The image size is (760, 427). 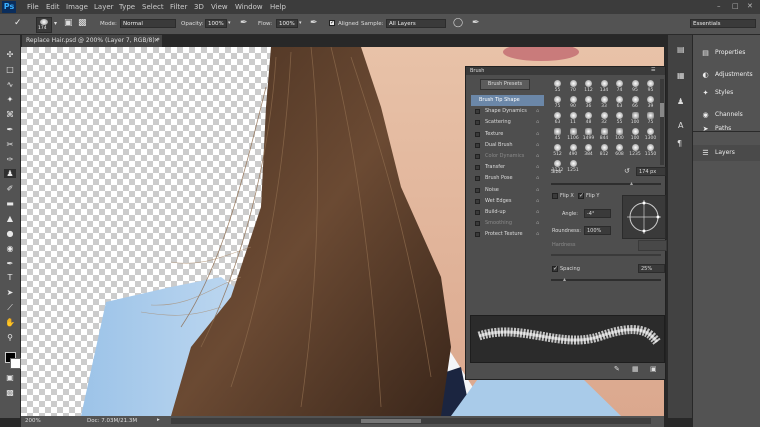 I want to click on brush-tip-preset: 112, so click(x=588, y=86).